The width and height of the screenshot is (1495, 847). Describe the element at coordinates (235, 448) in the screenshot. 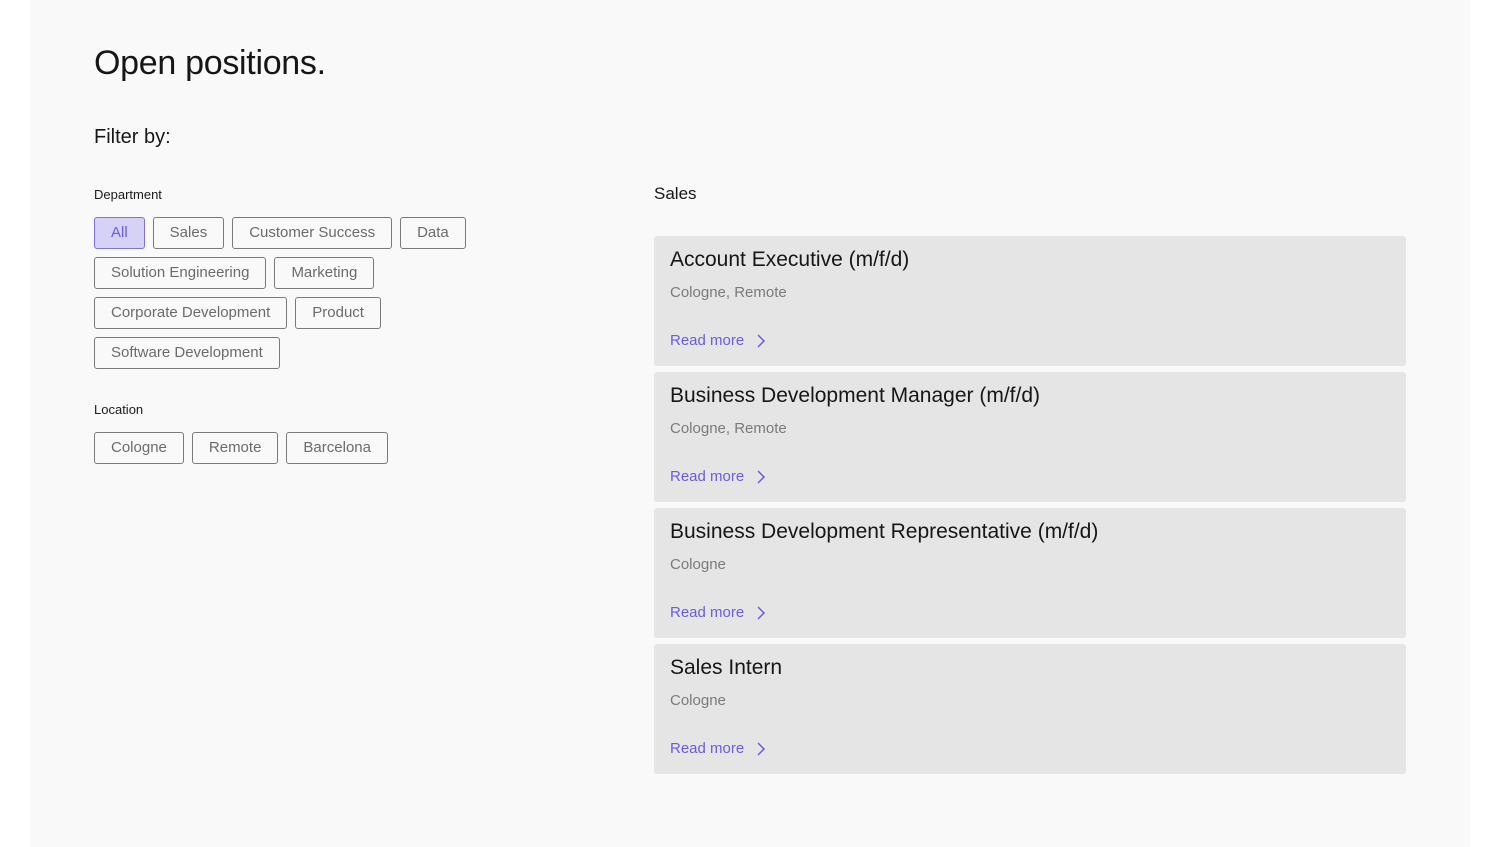

I see `location-chip-remote: Remote` at that location.